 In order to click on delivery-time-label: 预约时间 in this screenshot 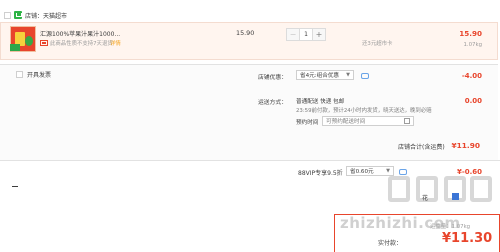, I will do `click(307, 123)`.